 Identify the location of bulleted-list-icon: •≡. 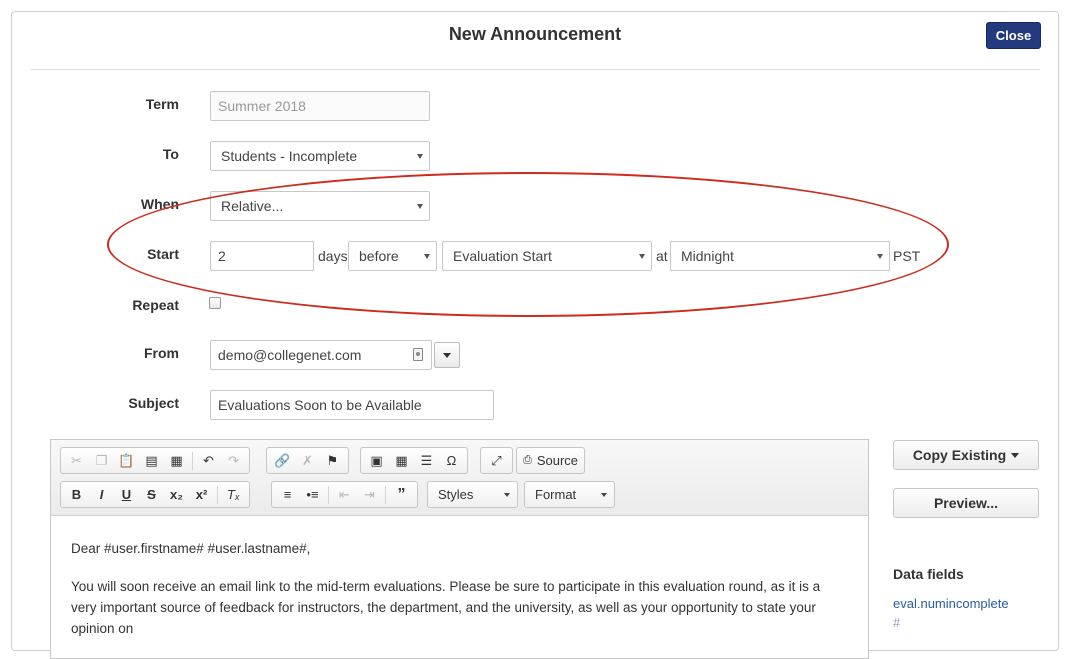
(312, 494).